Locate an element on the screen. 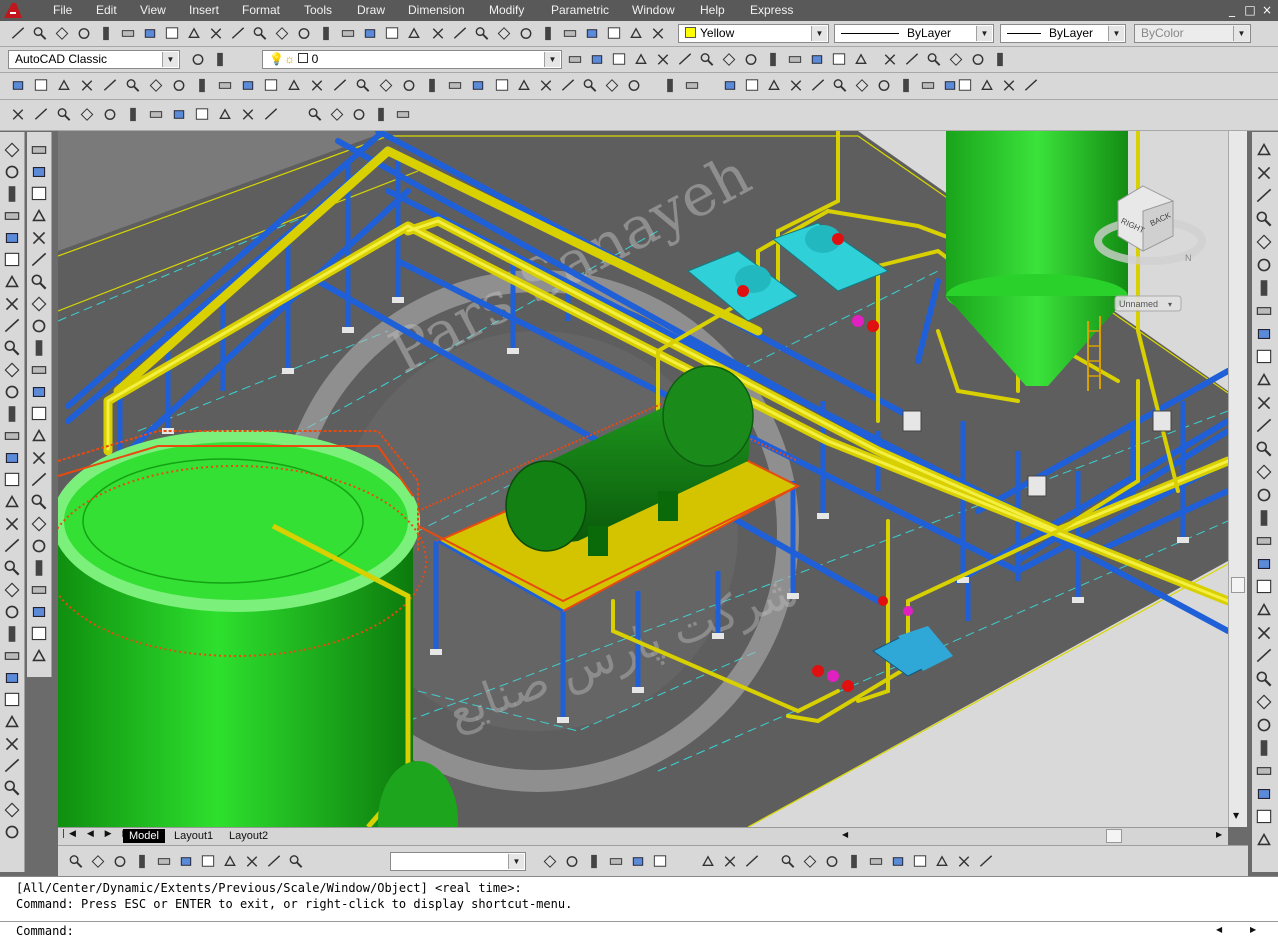  scroll-right-arrow-icon: ▶ is located at coordinates (1253, 929).